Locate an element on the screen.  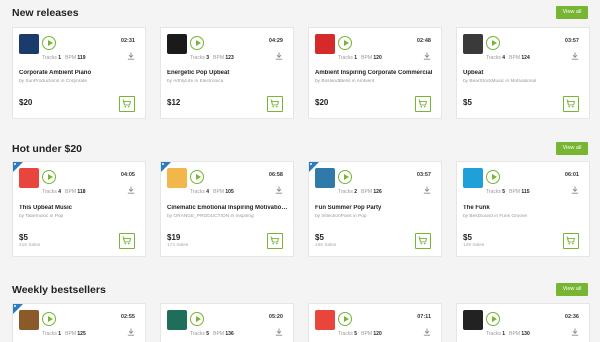
track-title: Ambient Inspiring Corporate Commercial is located at coordinates (376, 73).